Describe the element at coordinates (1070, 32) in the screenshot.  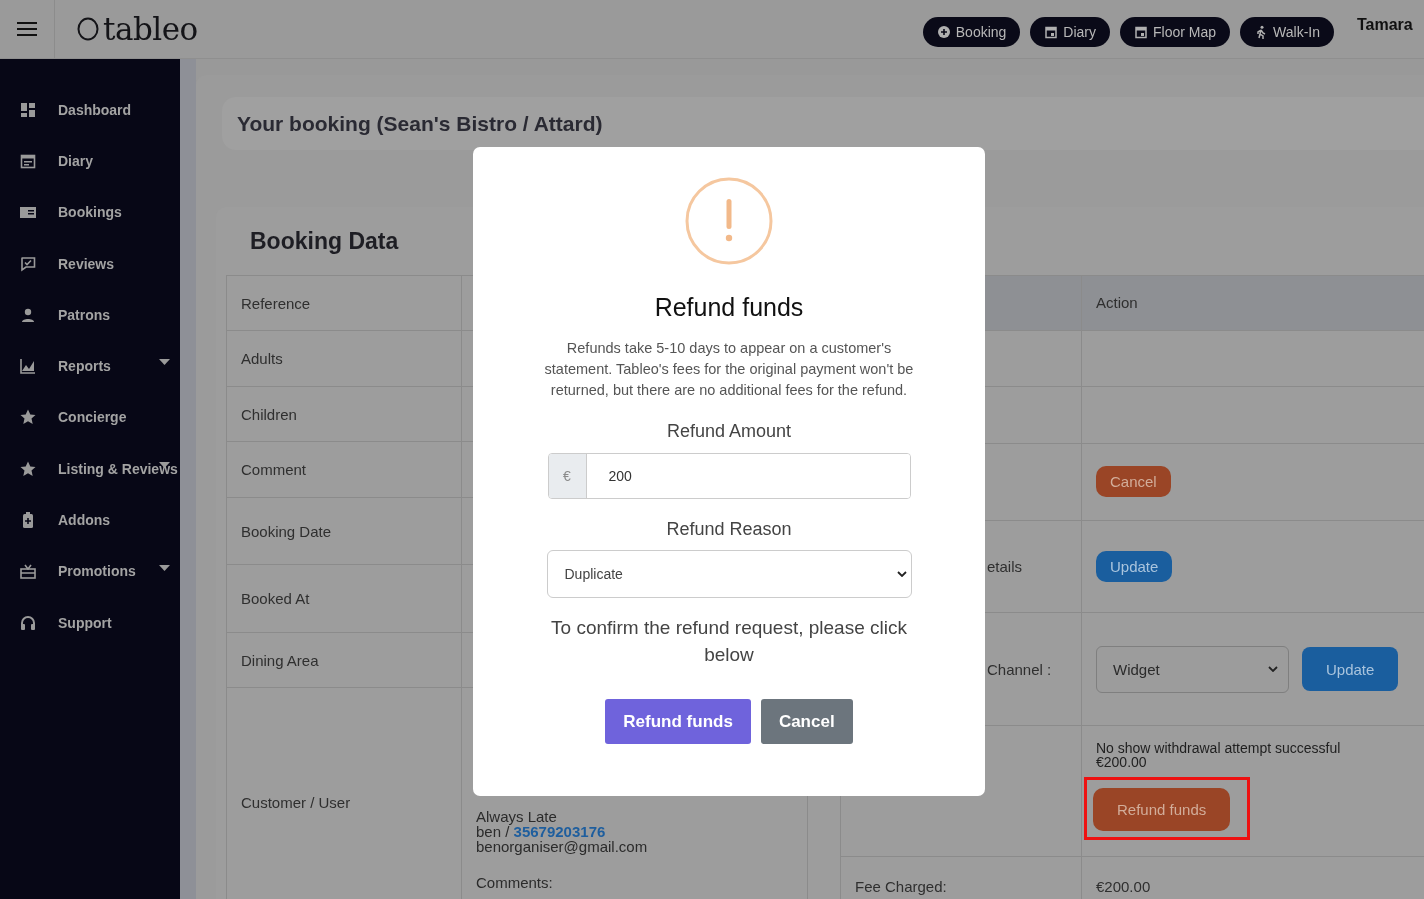
I see `nav-button: Diary` at that location.